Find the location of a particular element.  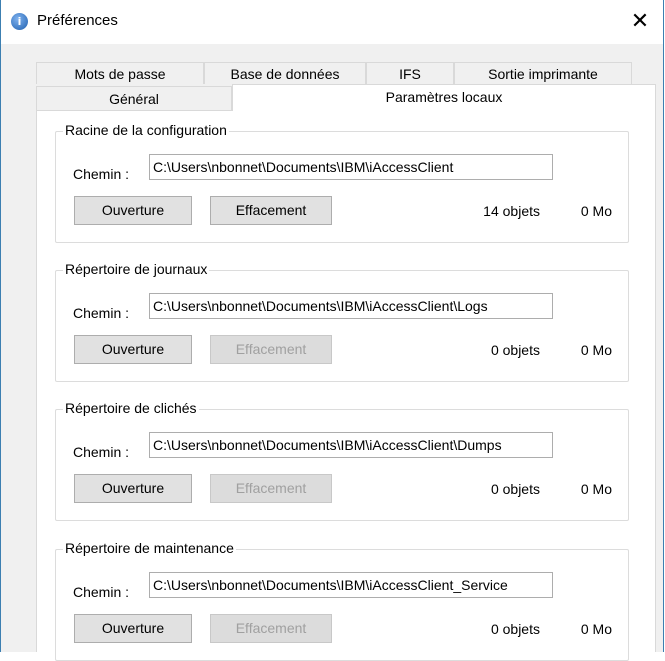

close-button: ✕ is located at coordinates (640, 22).